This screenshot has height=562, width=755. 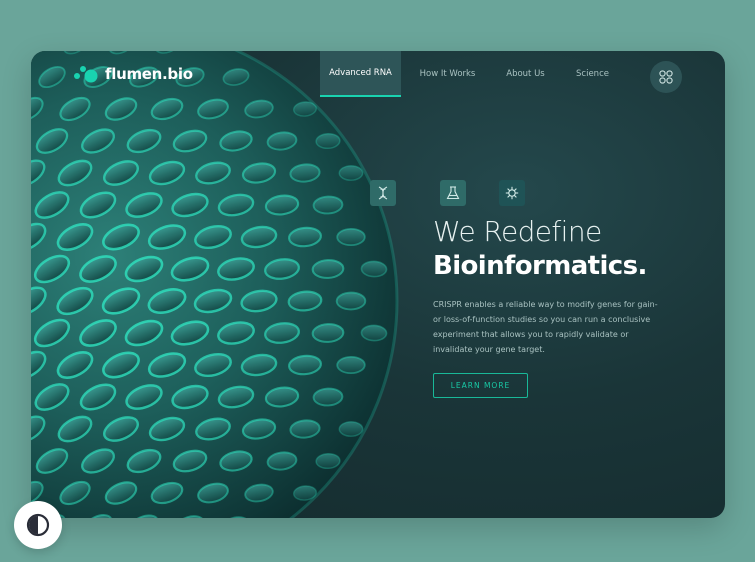 I want to click on hero-title-light: We Redefine, so click(x=517, y=231).